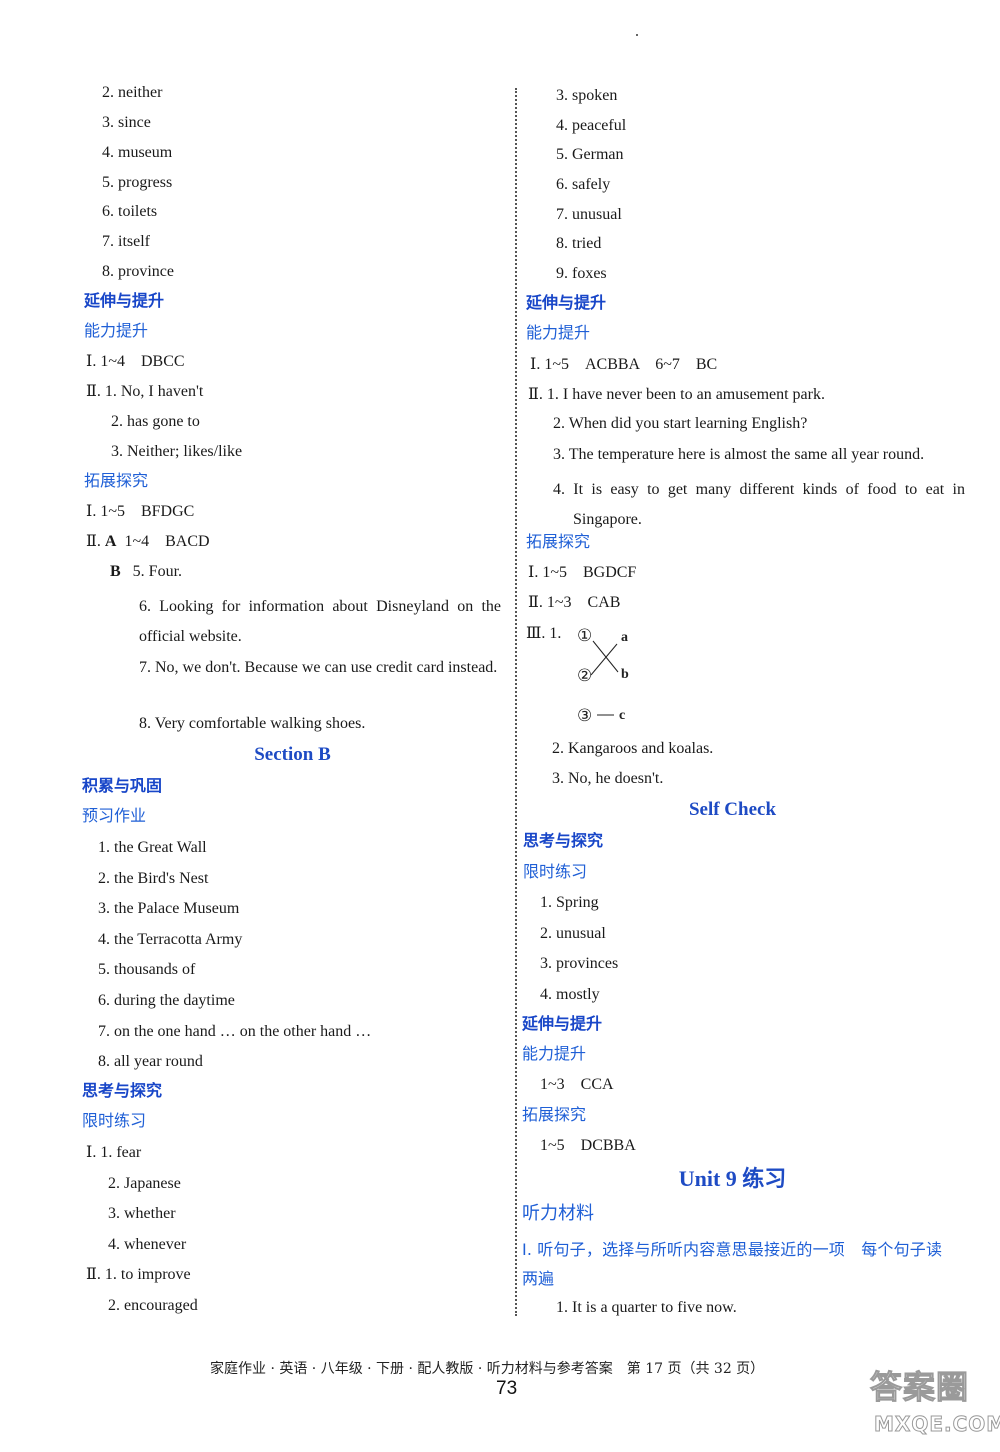 The height and width of the screenshot is (1452, 1000). Describe the element at coordinates (157, 571) in the screenshot. I see `answer-text: 5. Four.` at that location.